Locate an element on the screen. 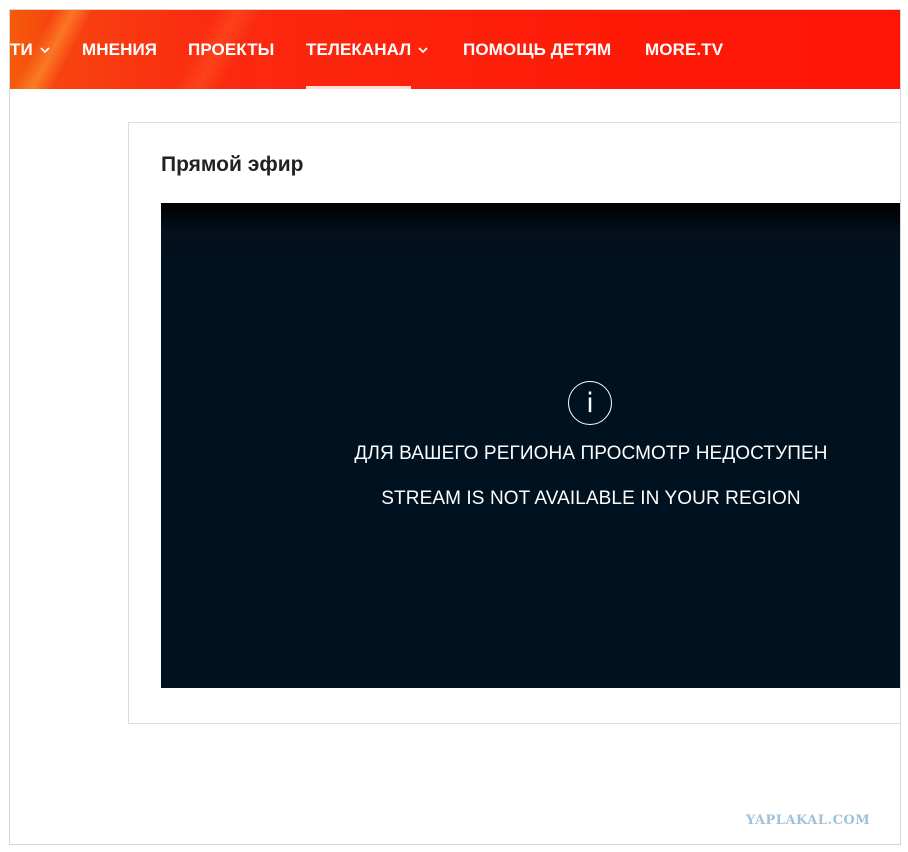 This screenshot has width=908, height=852. nav-item-more-tv: MORE.TV is located at coordinates (684, 49).